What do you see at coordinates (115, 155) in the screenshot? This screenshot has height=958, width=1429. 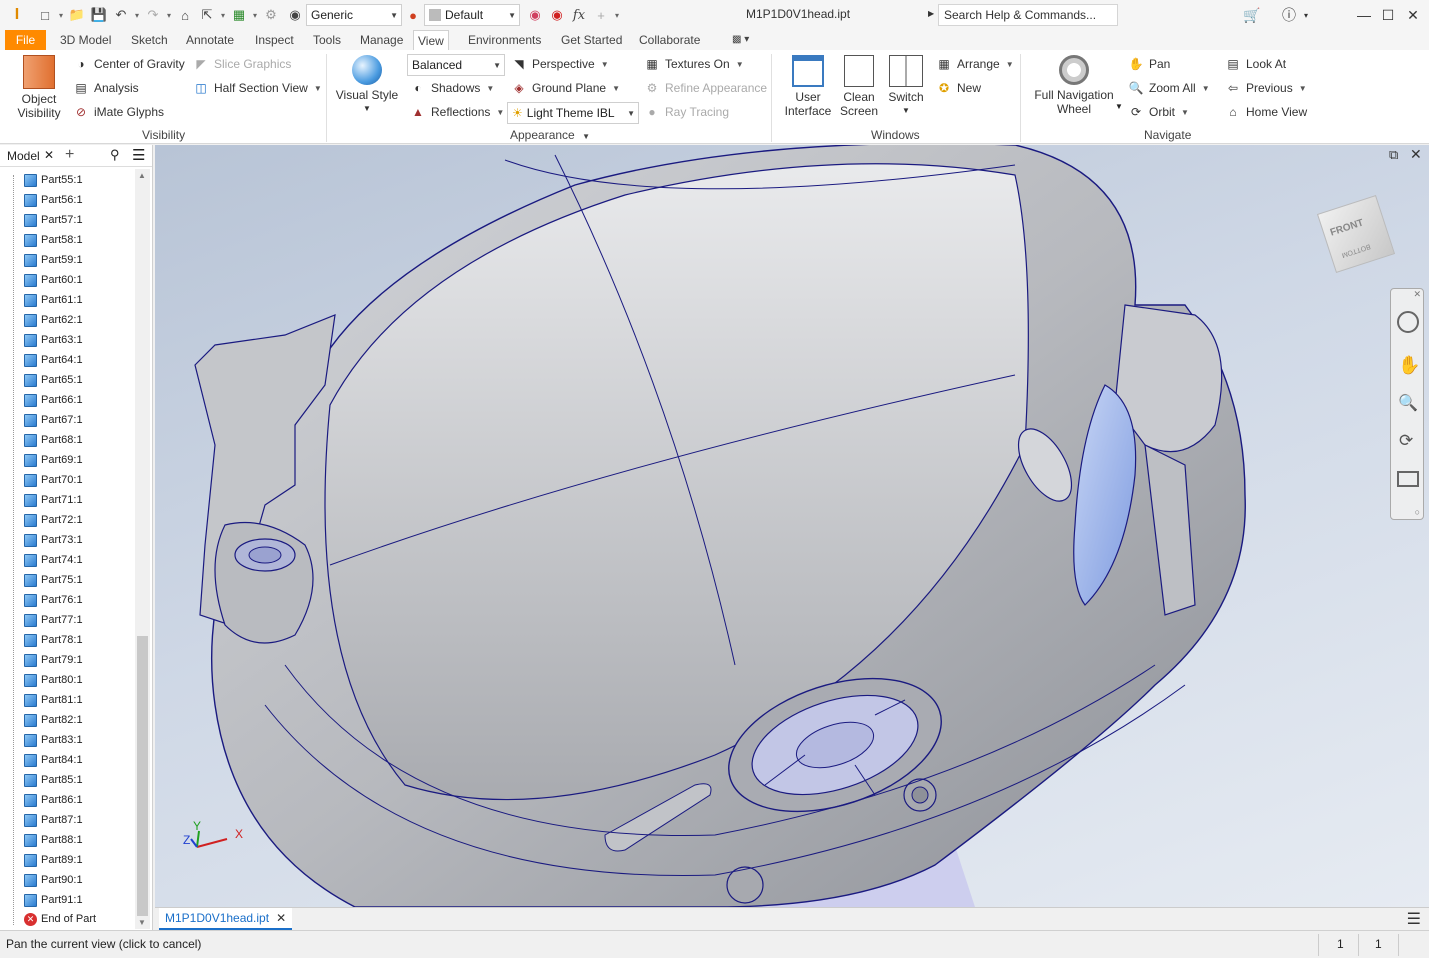 I see `search-icon: ⚲` at bounding box center [115, 155].